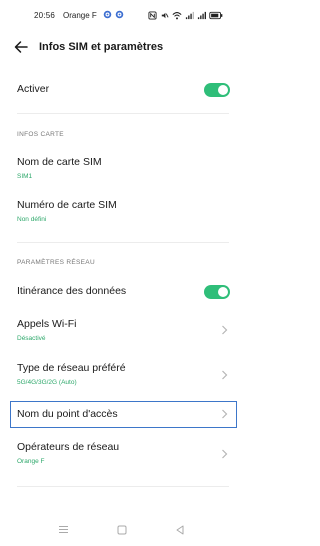 This screenshot has height=546, width=320. What do you see at coordinates (122, 168) in the screenshot?
I see `sim-name-row: Nom de carte SIM SIM1` at bounding box center [122, 168].